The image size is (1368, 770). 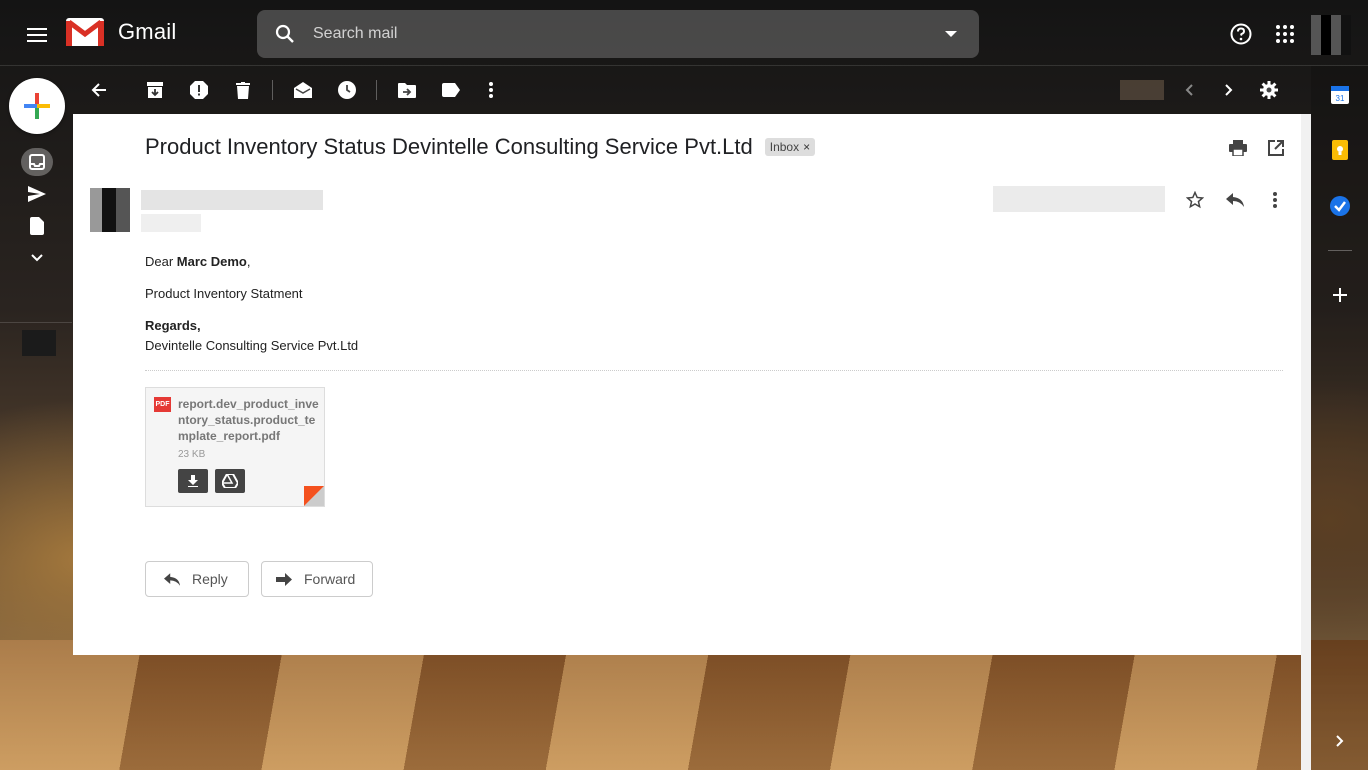 What do you see at coordinates (251, 326) in the screenshot?
I see `sign-off: Regards,` at bounding box center [251, 326].